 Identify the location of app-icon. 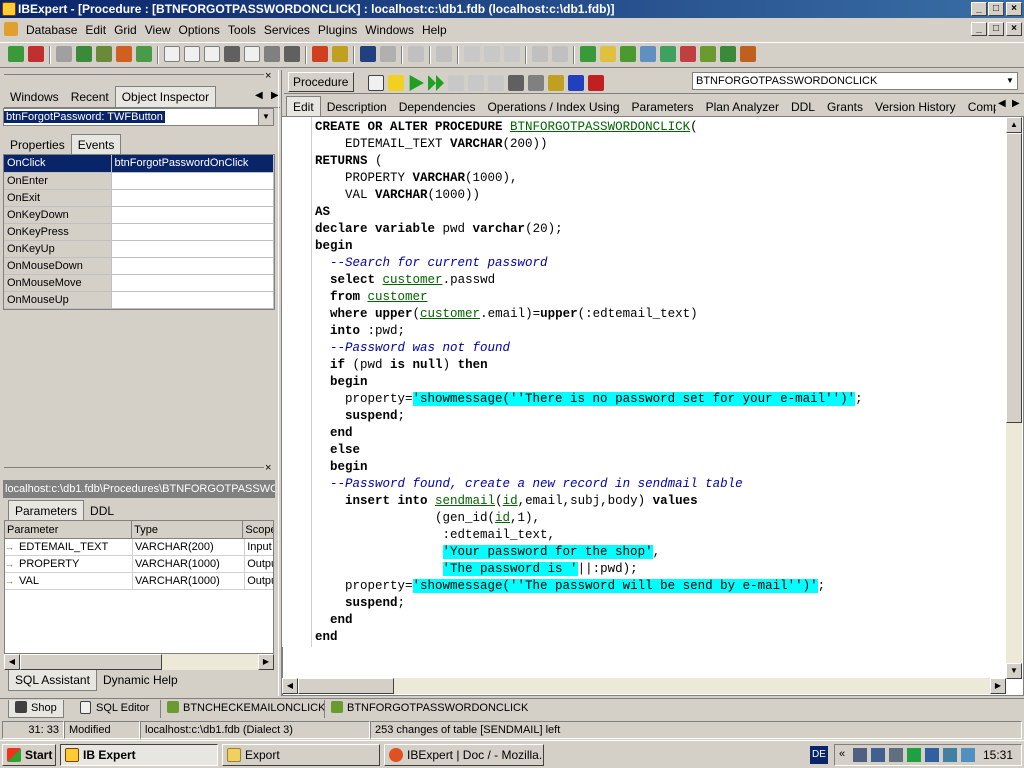
(9, 9).